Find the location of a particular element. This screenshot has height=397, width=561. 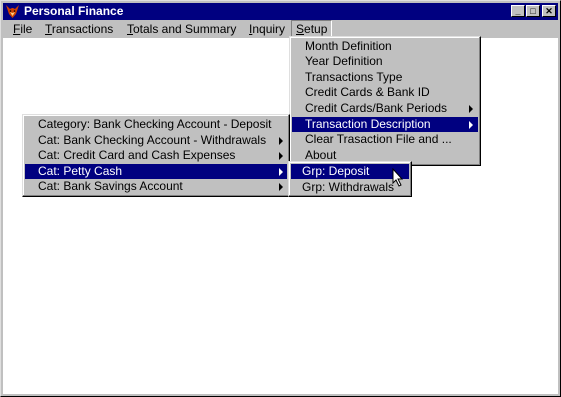

menu-transactions: Transactions is located at coordinates (79, 29).